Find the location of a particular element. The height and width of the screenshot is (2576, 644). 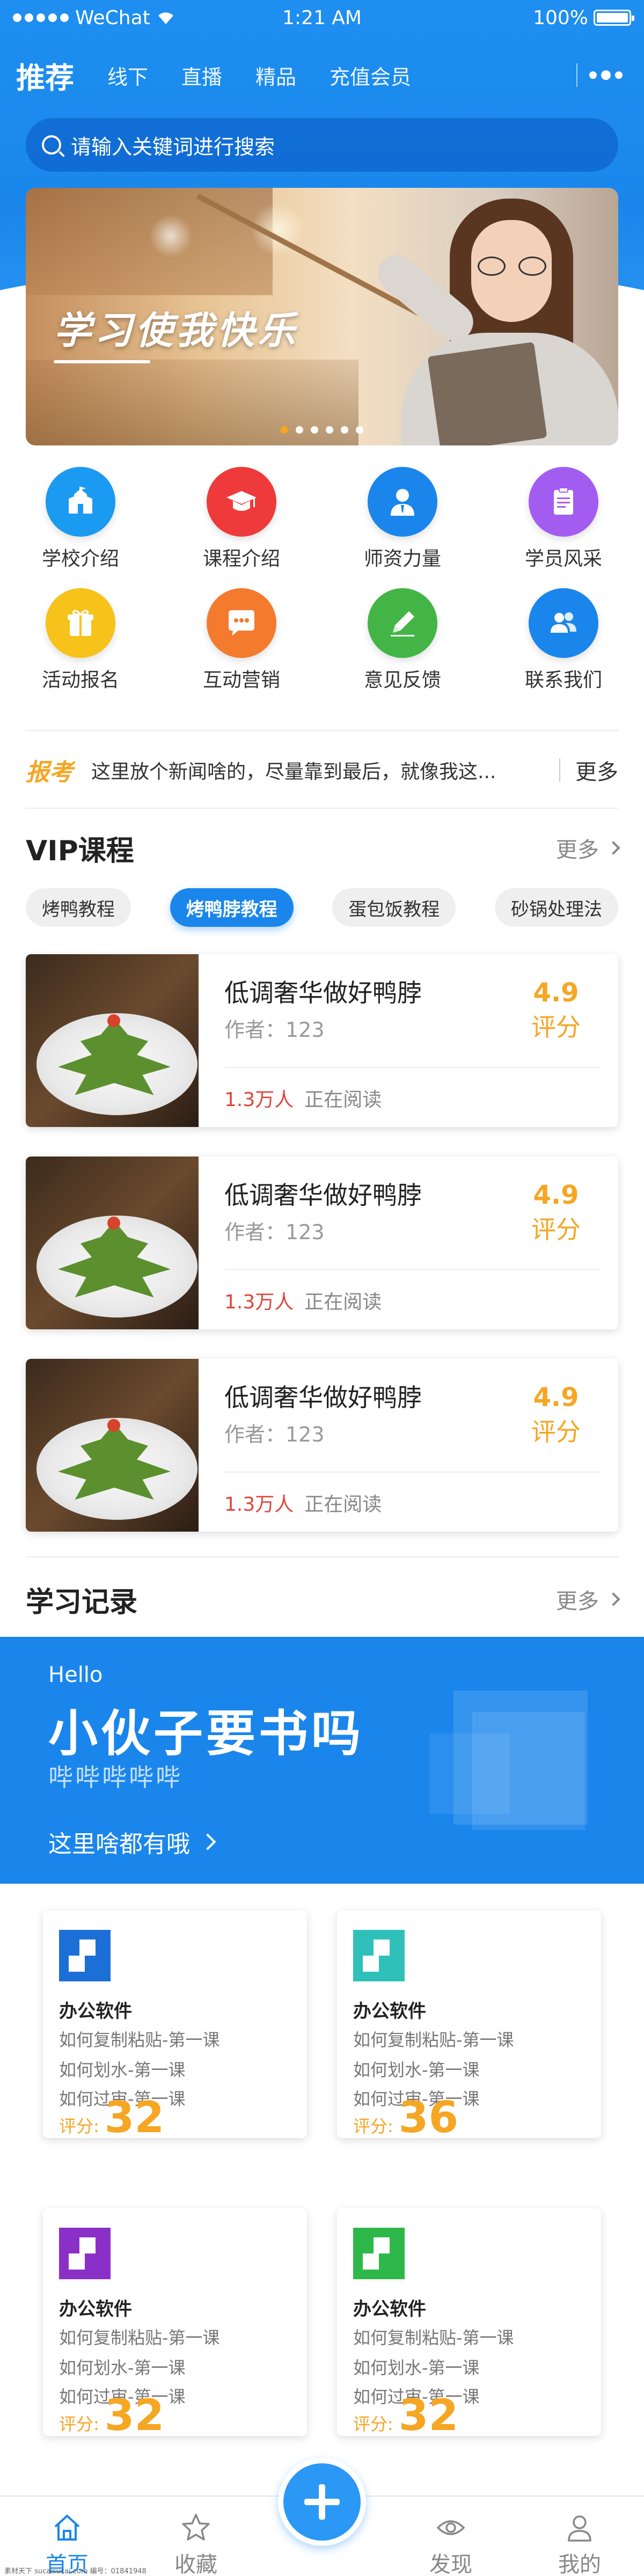

grid-item-events: 活动报名 is located at coordinates (80, 640).